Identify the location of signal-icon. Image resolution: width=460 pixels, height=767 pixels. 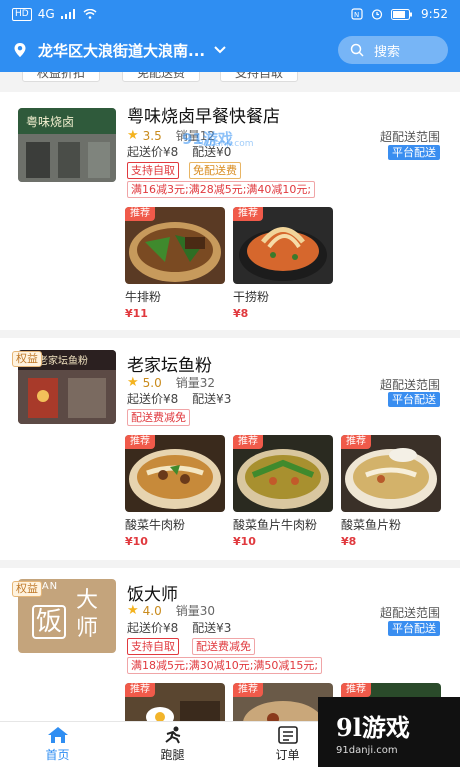
(67, 14).